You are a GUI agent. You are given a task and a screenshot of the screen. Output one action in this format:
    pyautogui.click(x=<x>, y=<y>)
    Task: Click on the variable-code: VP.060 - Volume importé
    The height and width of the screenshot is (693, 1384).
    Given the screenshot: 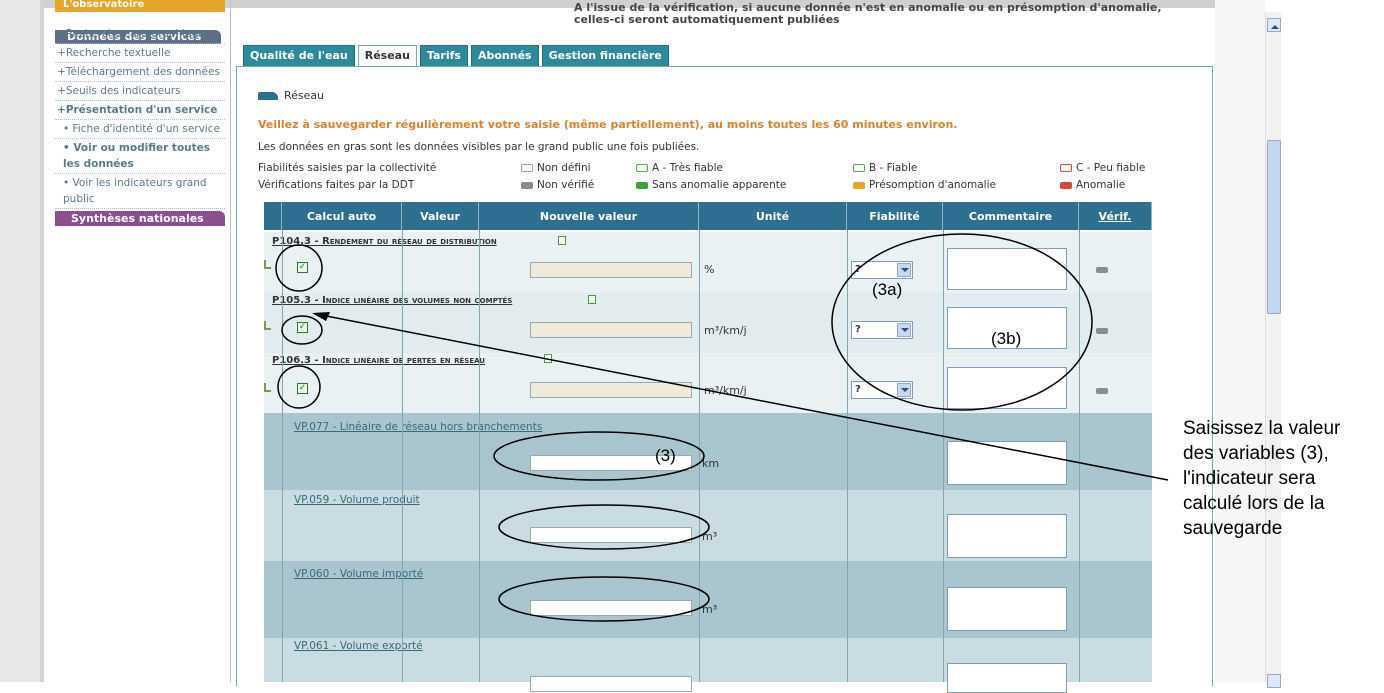 What is the action you would take?
    pyautogui.click(x=358, y=574)
    